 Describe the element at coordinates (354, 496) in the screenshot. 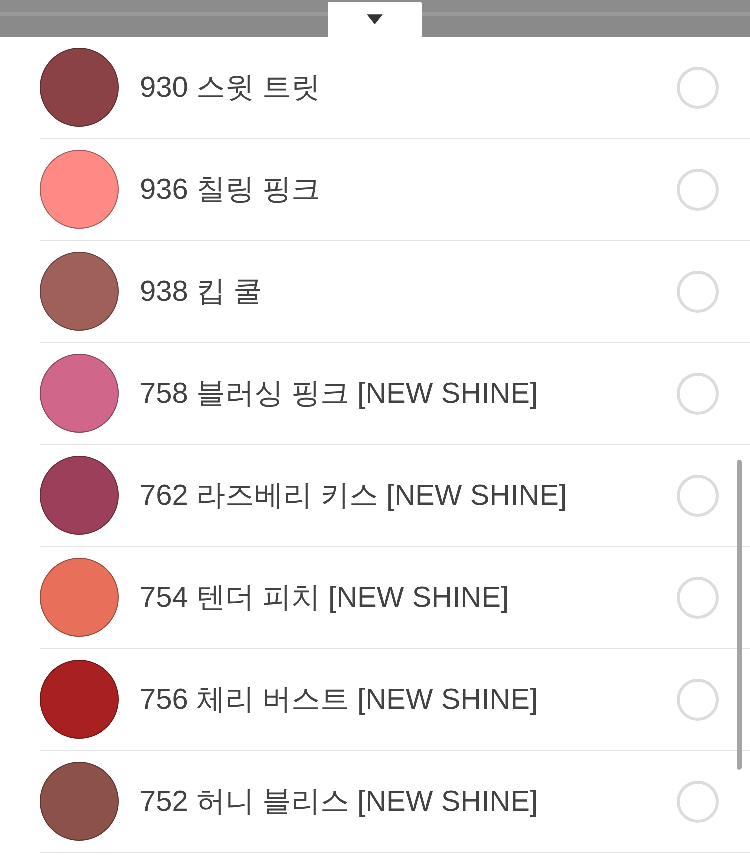

I see `option-label: 762 라즈베리 키스 [NEW SHINE]` at that location.